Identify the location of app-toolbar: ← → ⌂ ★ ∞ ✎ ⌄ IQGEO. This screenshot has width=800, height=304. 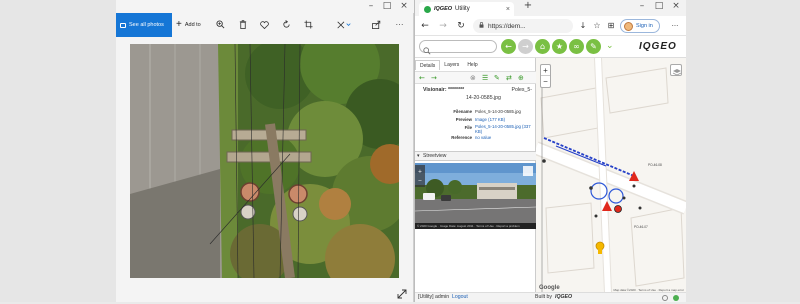
(550, 47).